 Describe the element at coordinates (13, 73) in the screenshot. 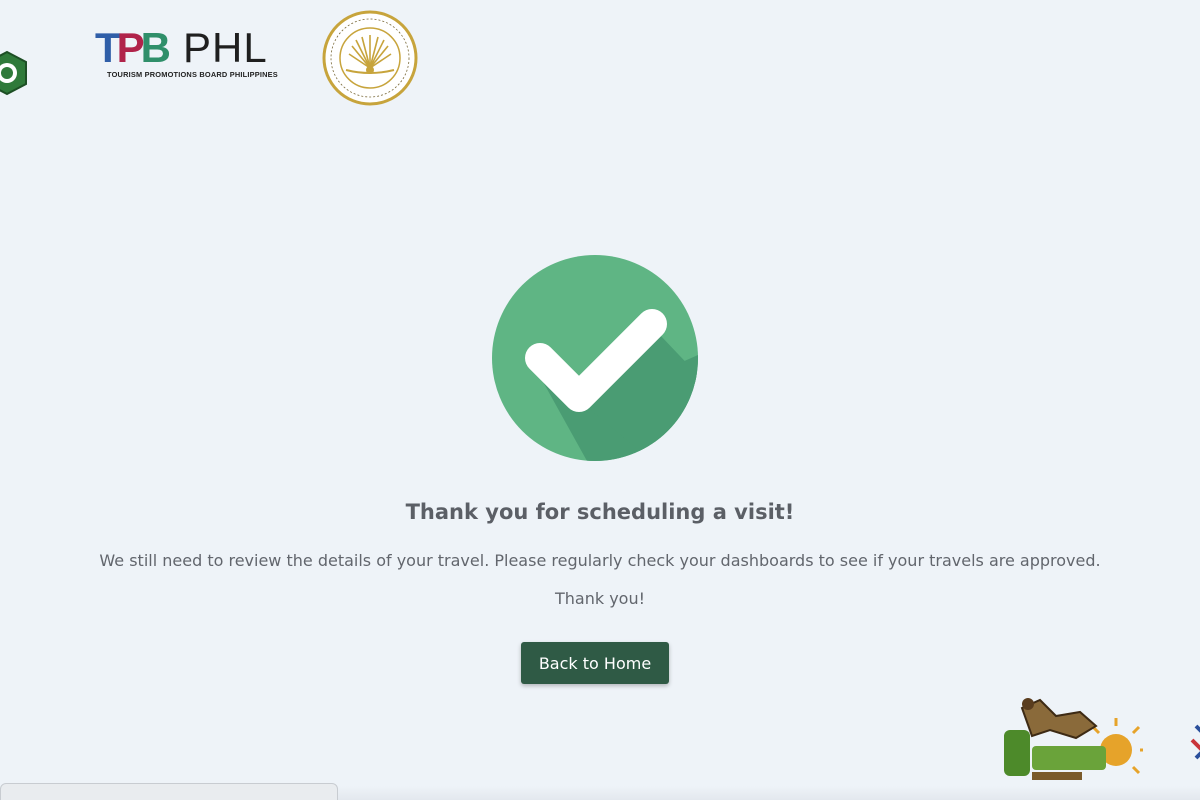

I see `partial-emblem-logo` at that location.